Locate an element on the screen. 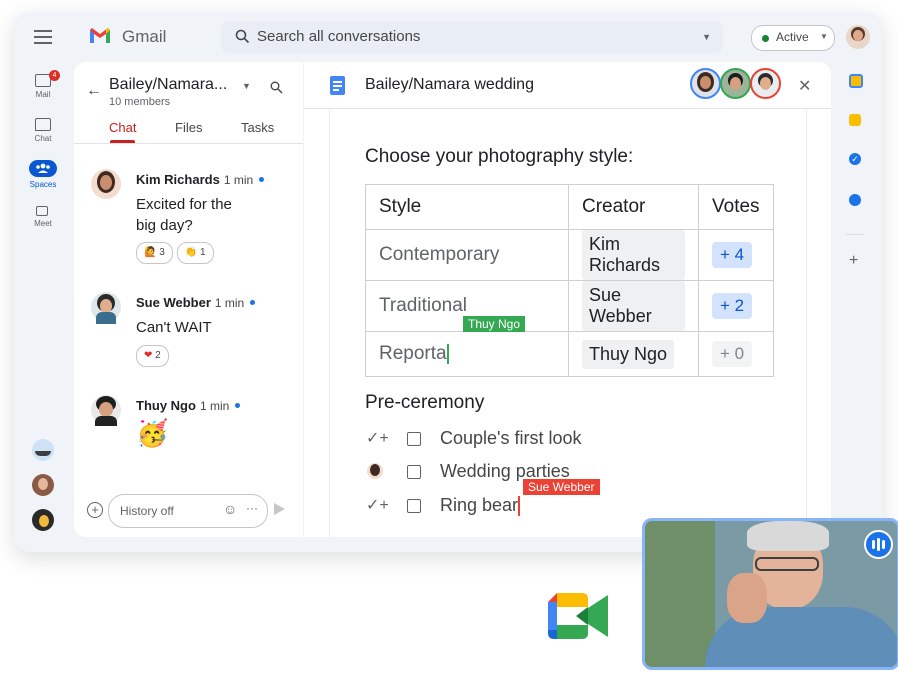  app-name: Gmail is located at coordinates (144, 36).